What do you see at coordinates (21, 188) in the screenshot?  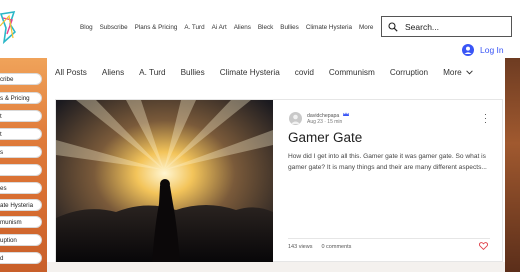 I see `sidebar-item-bullies: es` at bounding box center [21, 188].